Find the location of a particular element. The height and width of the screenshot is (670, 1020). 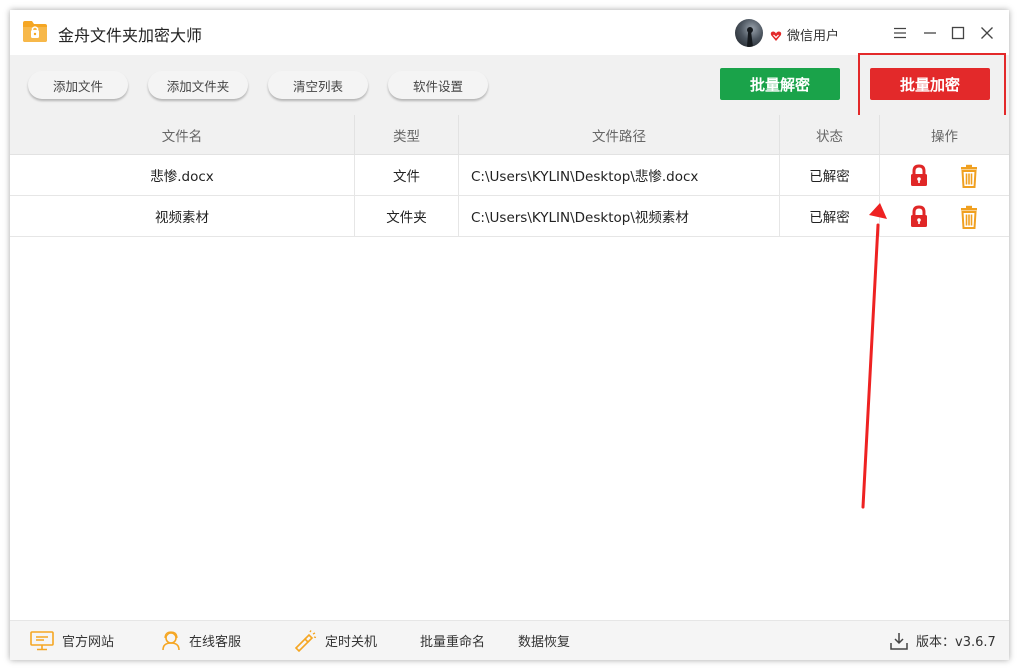

flashlight-icon is located at coordinates (305, 640).